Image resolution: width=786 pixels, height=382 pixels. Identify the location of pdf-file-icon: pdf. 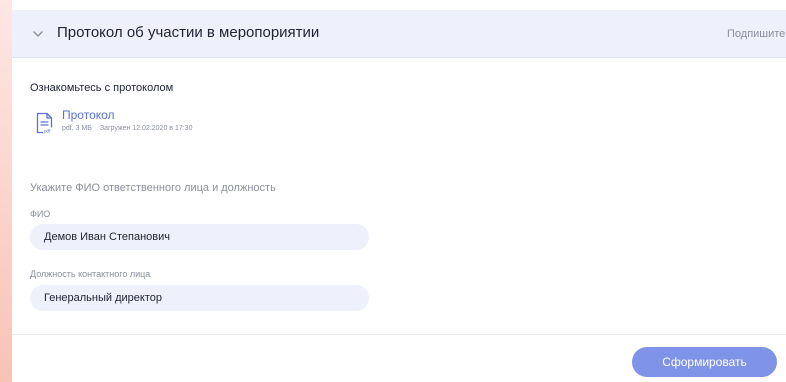
(44, 123).